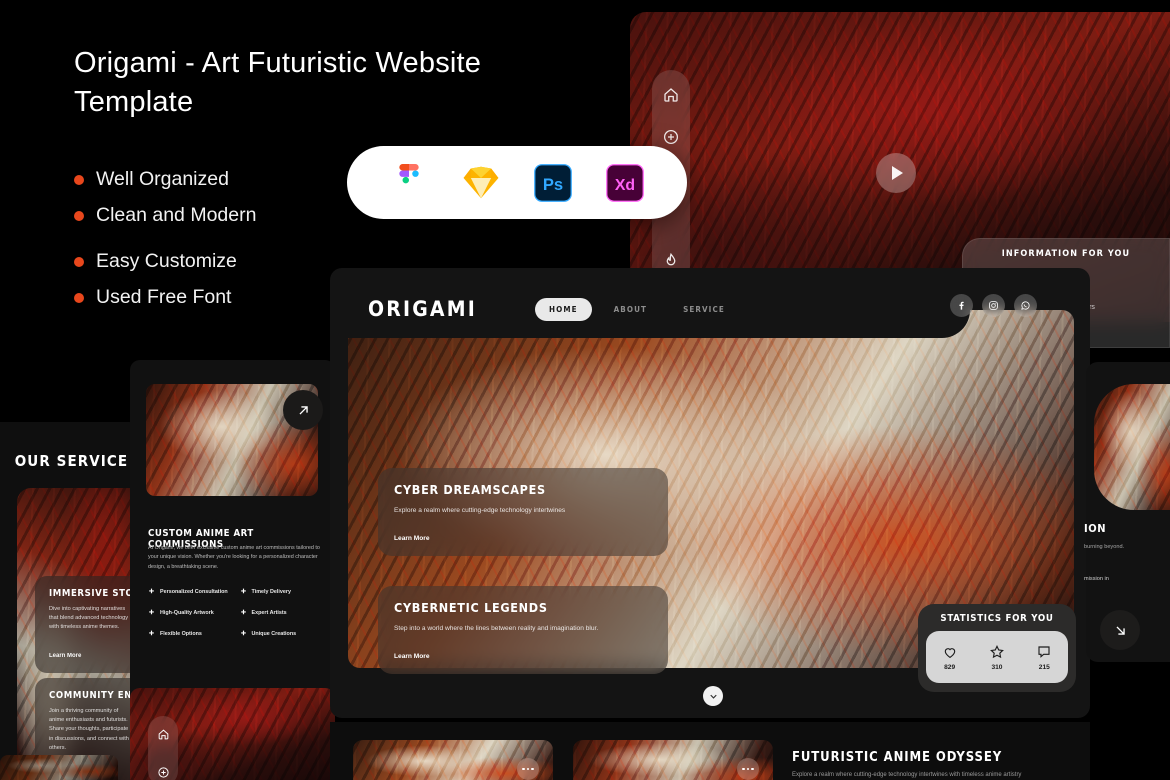  What do you see at coordinates (704, 309) in the screenshot?
I see `nav-item-service: SERVICE` at bounding box center [704, 309].